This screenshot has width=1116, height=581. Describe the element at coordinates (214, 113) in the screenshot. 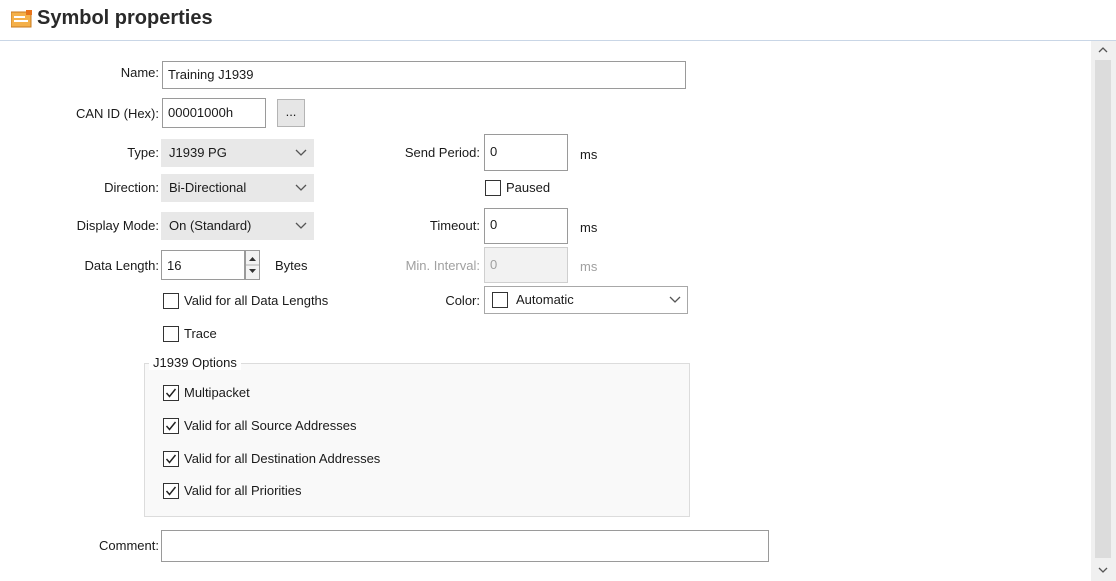

I see `can-id-field: 00001000h` at that location.